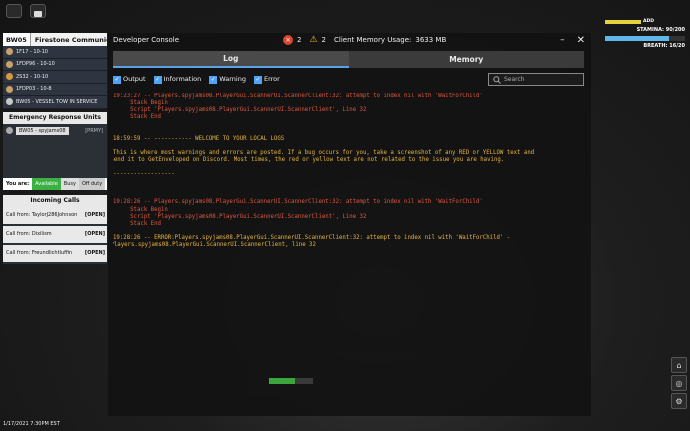 The image size is (690, 431). What do you see at coordinates (69, 183) in the screenshot?
I see `status-busy-button: Busy` at bounding box center [69, 183].